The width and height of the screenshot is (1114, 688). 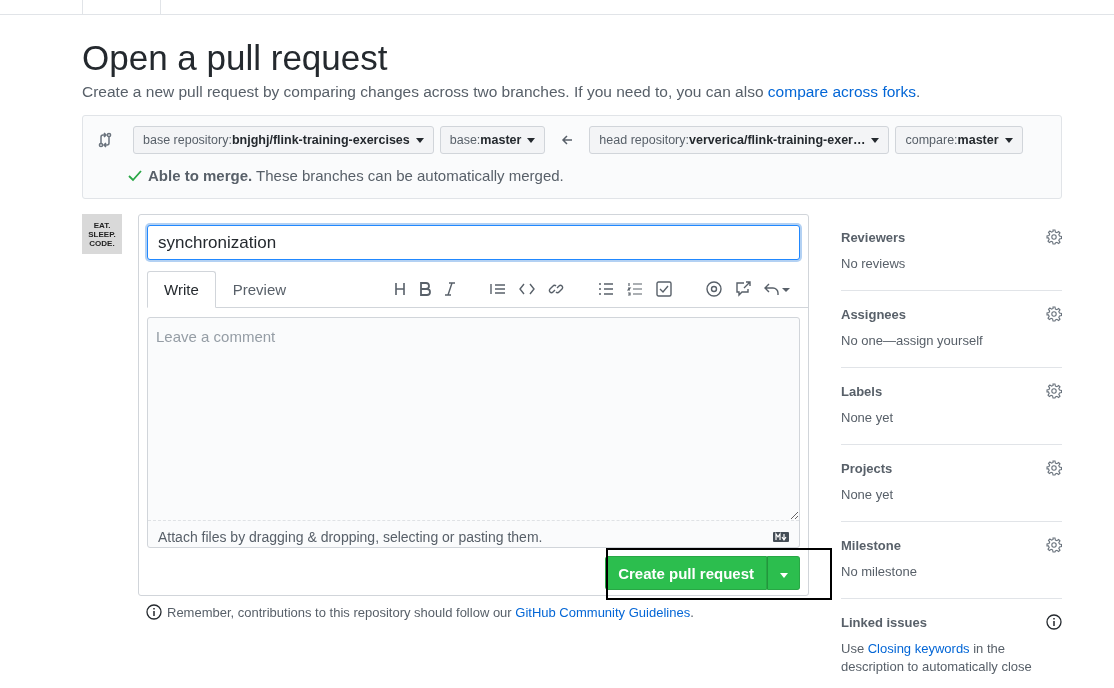 I want to click on italic-icon, so click(x=450, y=289).